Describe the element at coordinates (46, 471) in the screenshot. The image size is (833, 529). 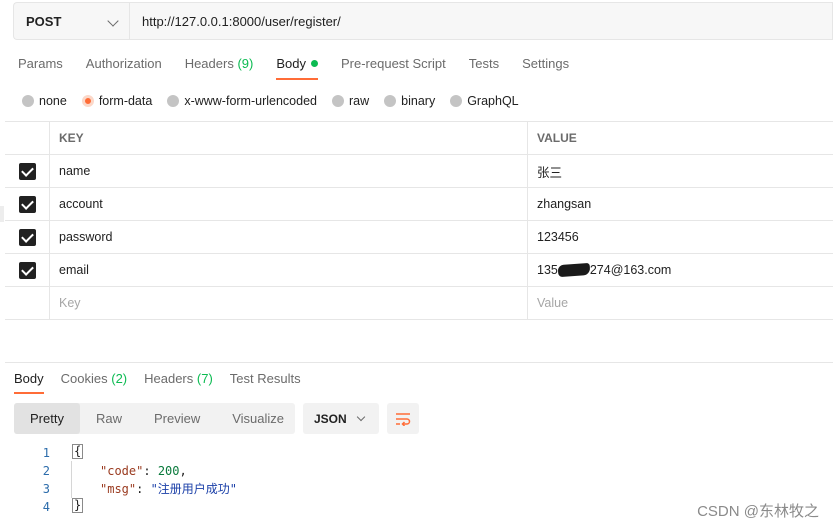
I see `line-number: 2` at that location.